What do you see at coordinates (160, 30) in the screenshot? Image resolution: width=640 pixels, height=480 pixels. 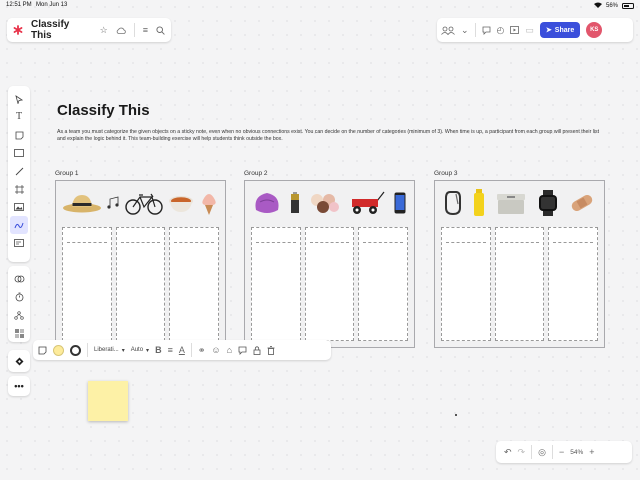 I see `search-icon` at bounding box center [160, 30].